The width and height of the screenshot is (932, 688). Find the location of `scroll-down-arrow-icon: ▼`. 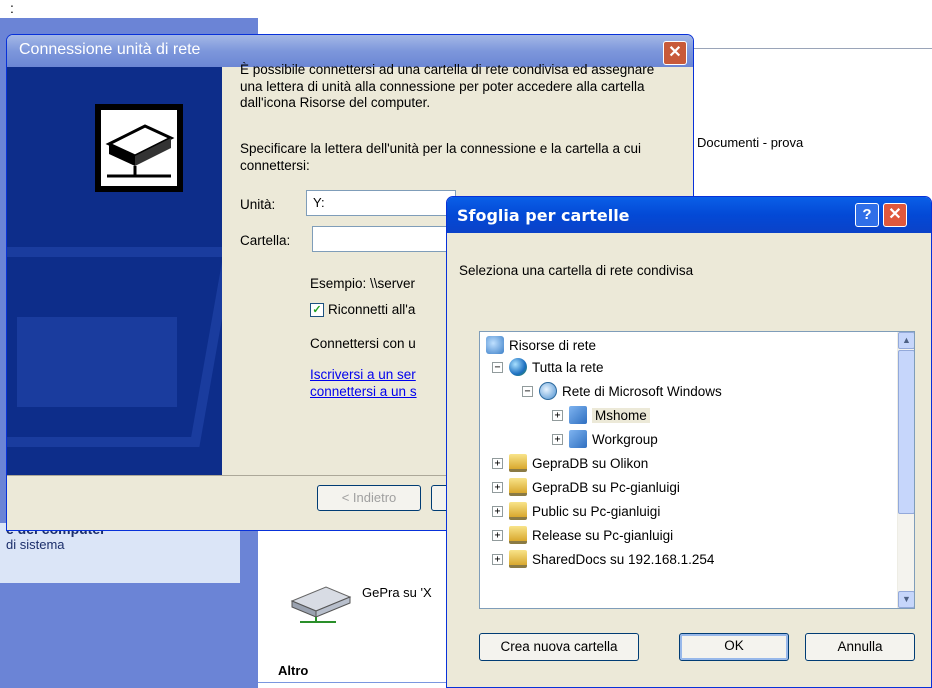

scroll-down-arrow-icon: ▼ is located at coordinates (906, 599).